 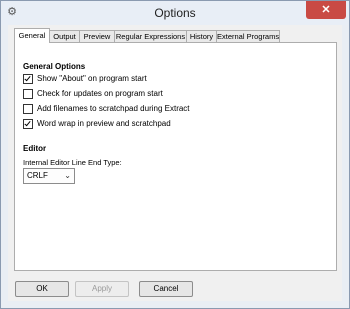 I want to click on show-about-option: Show "About" on program start, so click(x=143, y=78).